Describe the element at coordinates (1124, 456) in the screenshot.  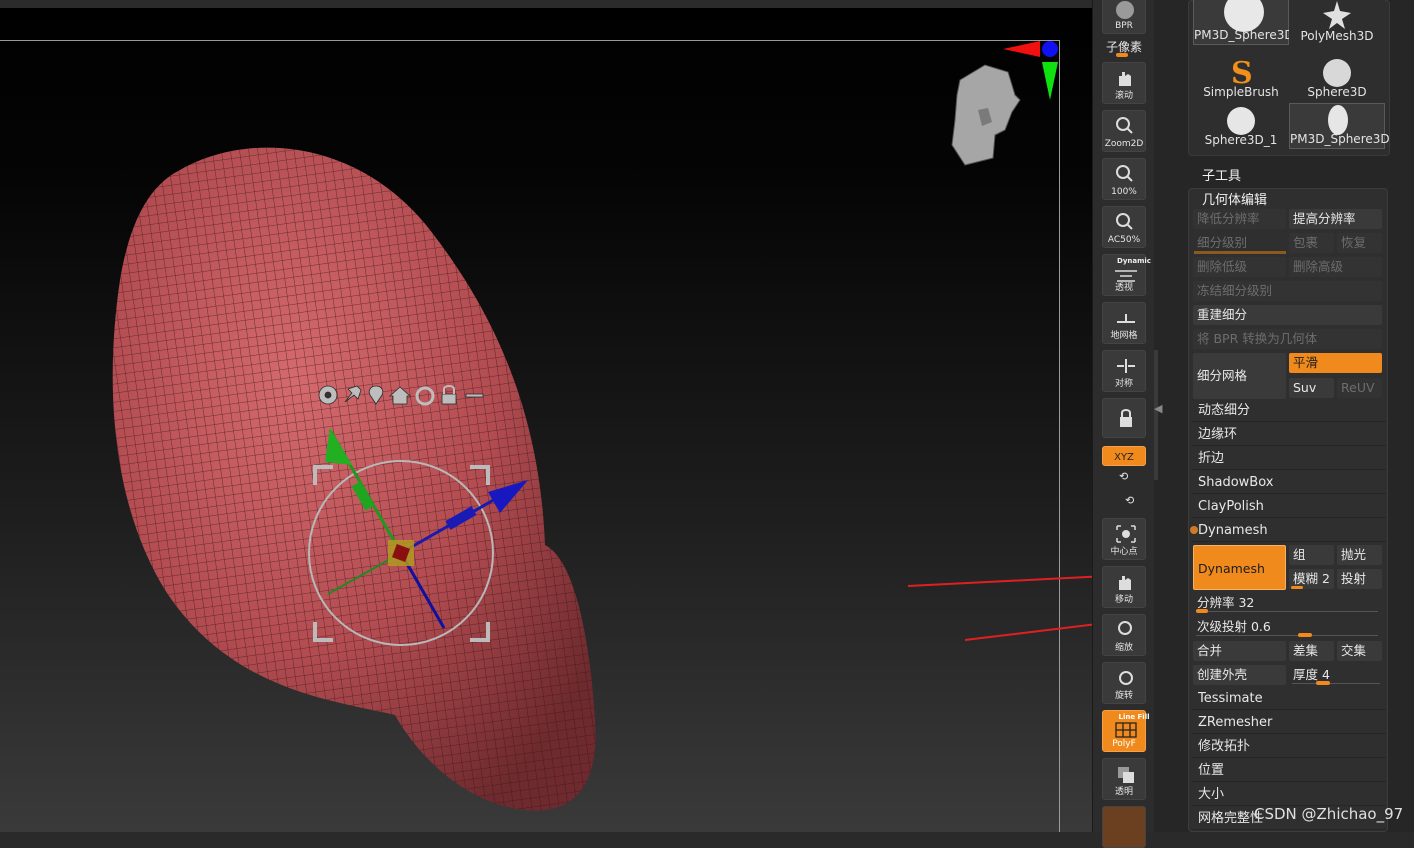
I see `xyz-button: XYZ` at that location.